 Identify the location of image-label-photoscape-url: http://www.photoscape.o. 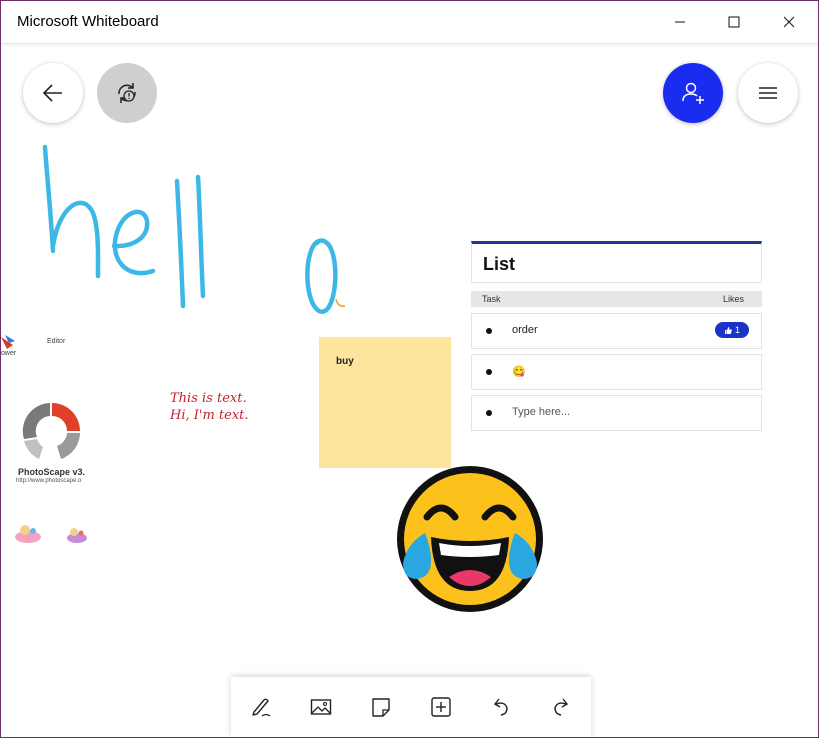
(49, 481).